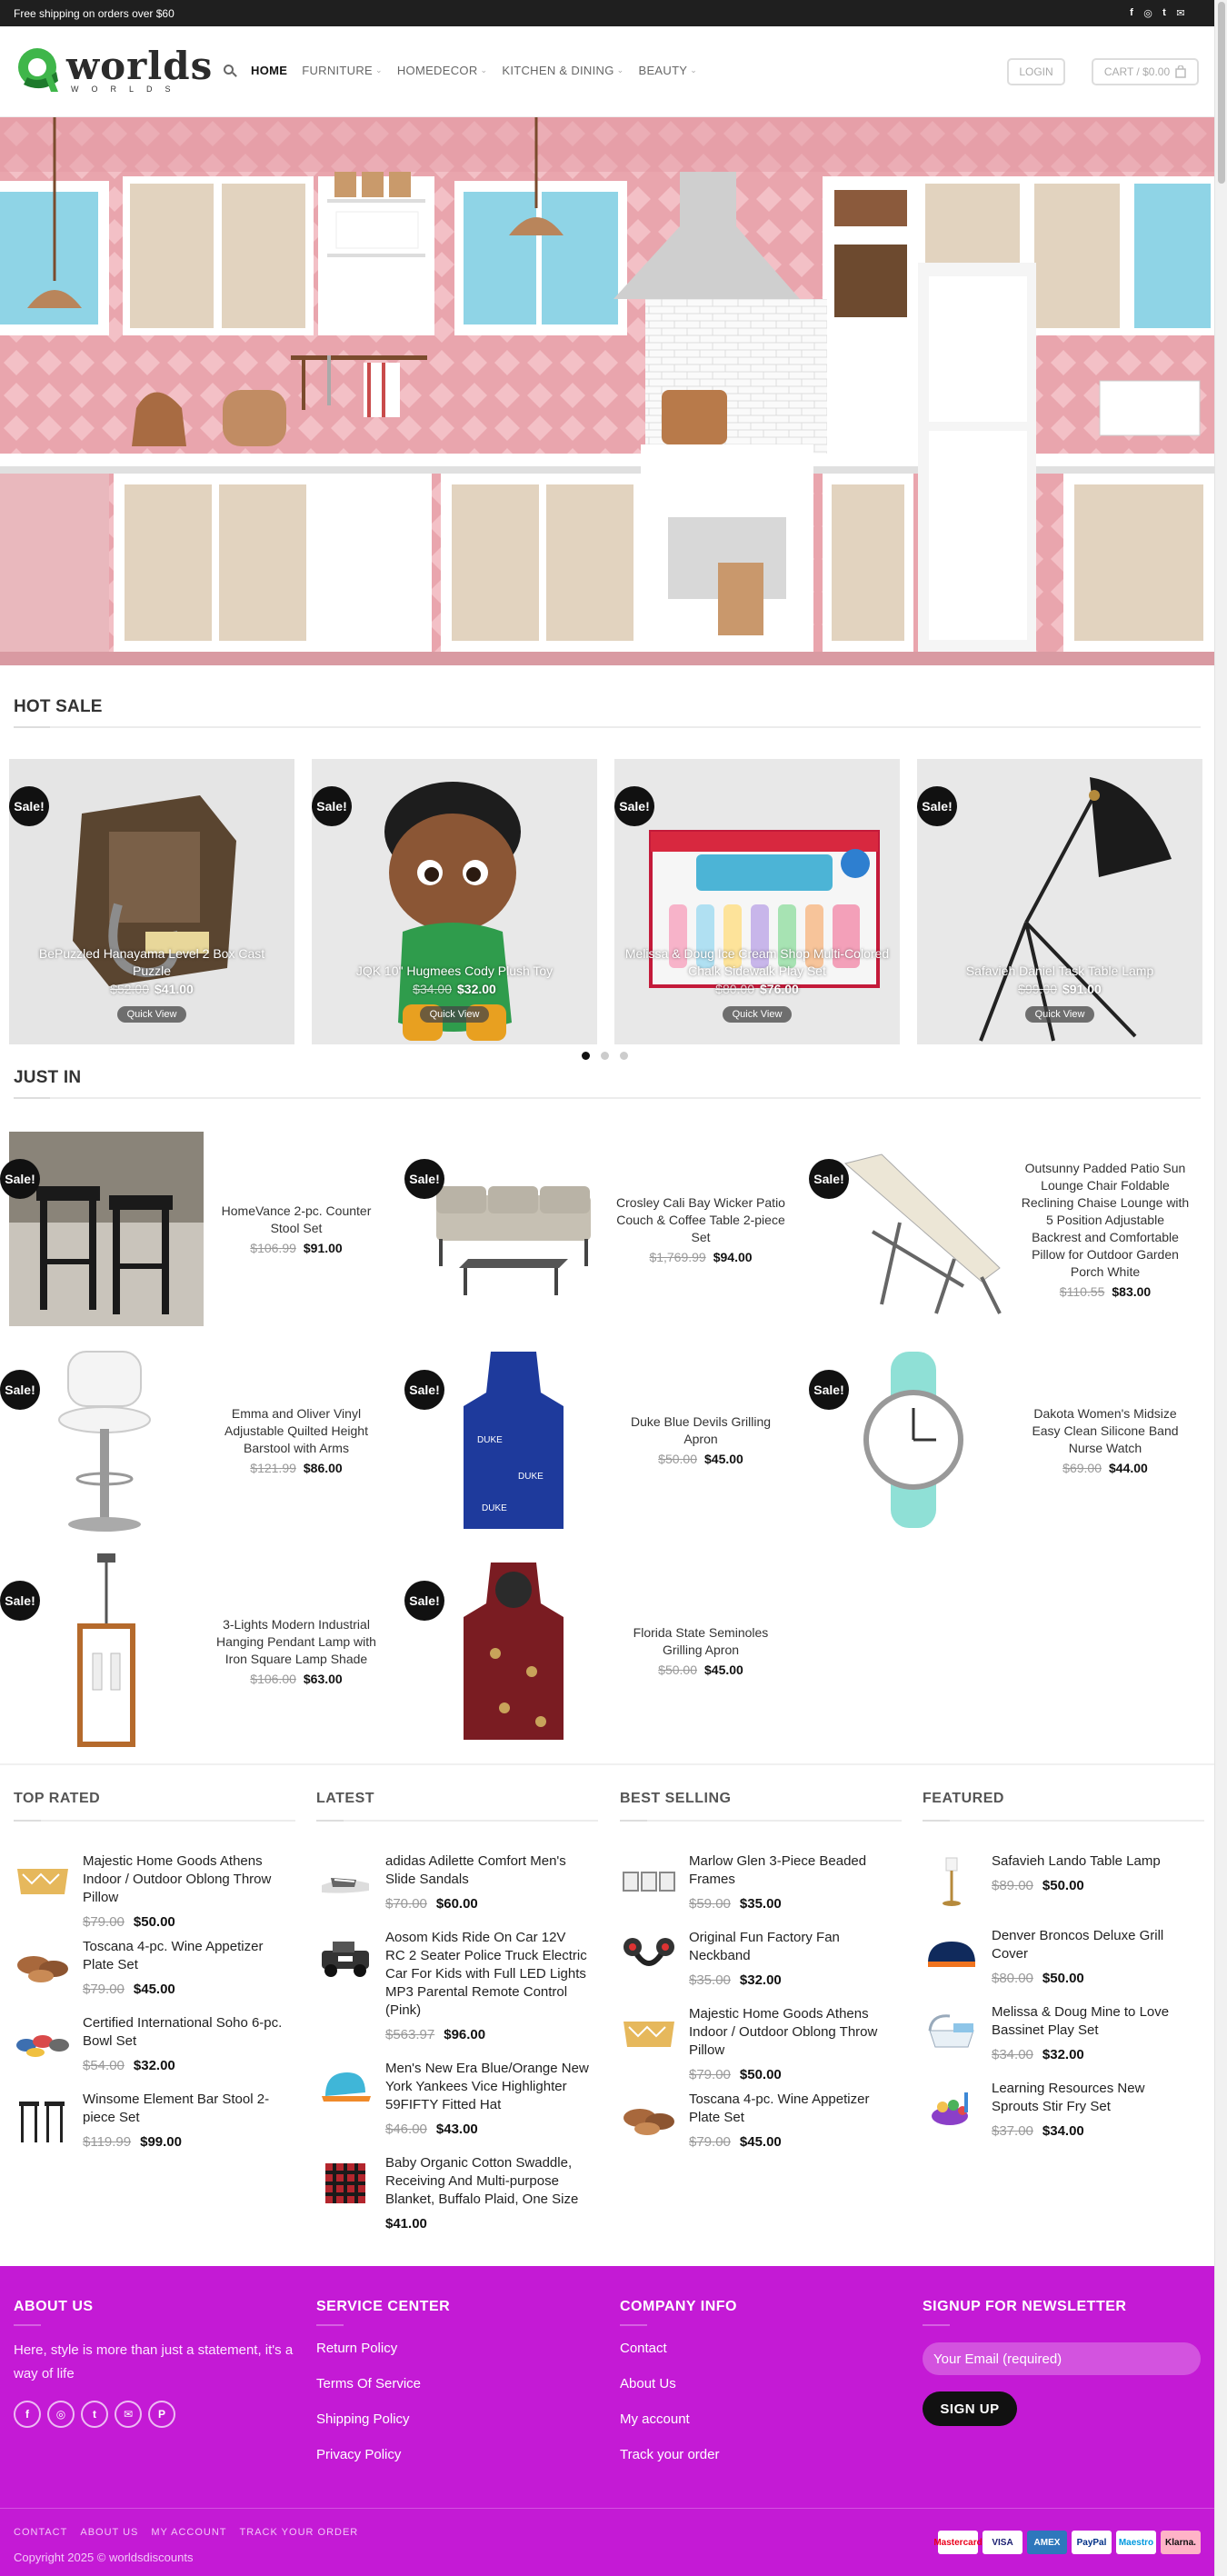 The height and width of the screenshot is (2576, 1227). Describe the element at coordinates (323, 1678) in the screenshot. I see `sale-price: $63.00` at that location.